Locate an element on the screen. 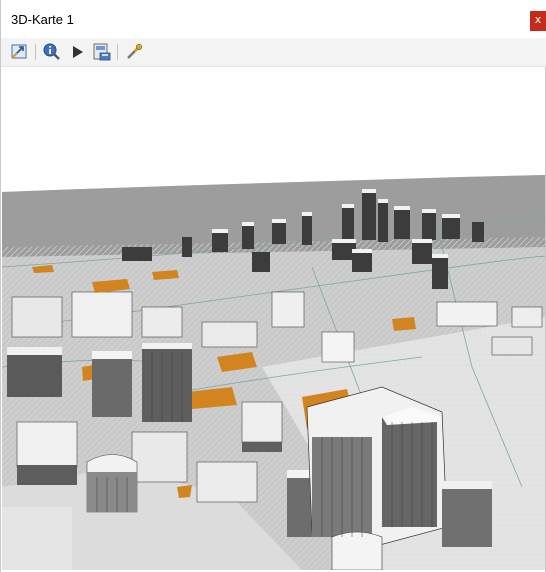 This screenshot has width=546, height=572. save-image-icon is located at coordinates (102, 52).